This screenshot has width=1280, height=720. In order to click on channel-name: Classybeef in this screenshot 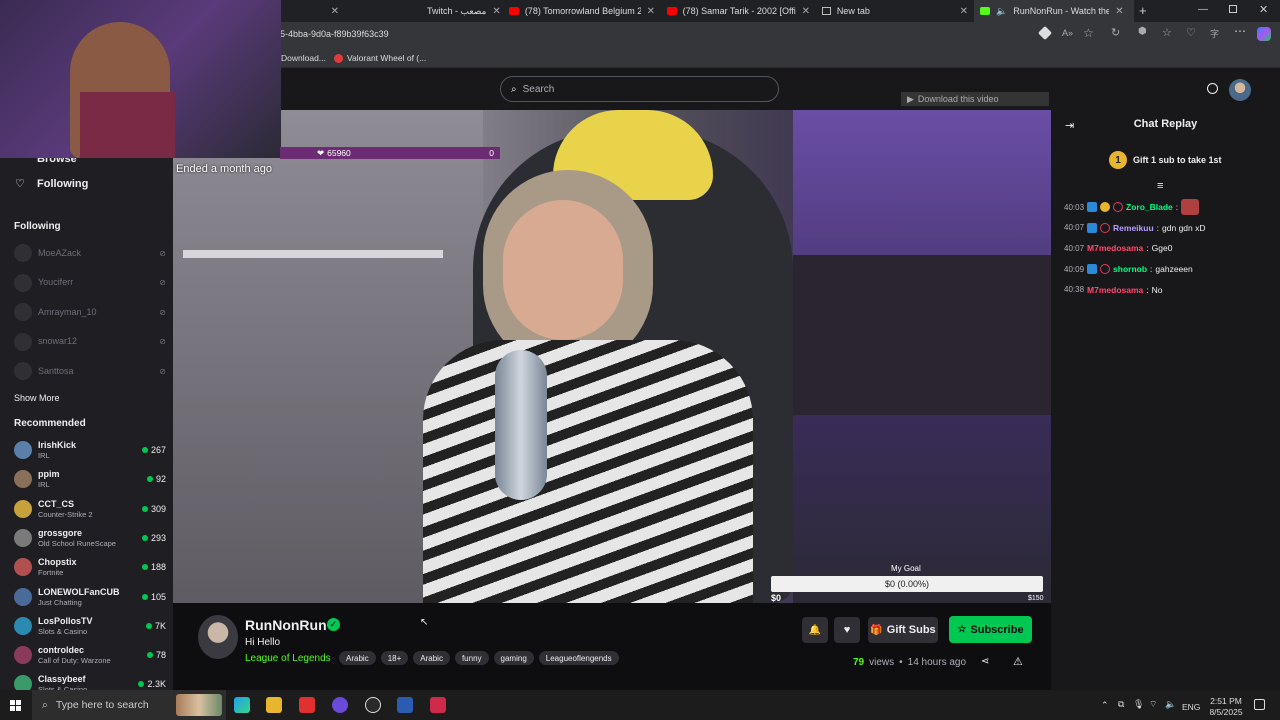, I will do `click(62, 679)`.